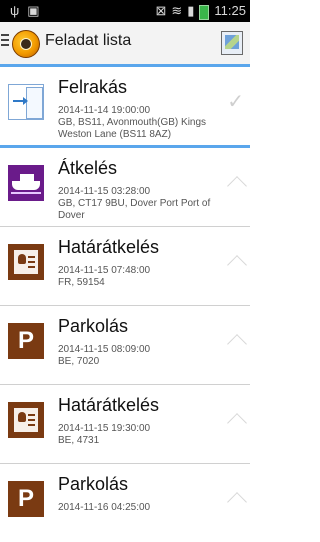  Describe the element at coordinates (232, 43) in the screenshot. I see `map-icon` at that location.